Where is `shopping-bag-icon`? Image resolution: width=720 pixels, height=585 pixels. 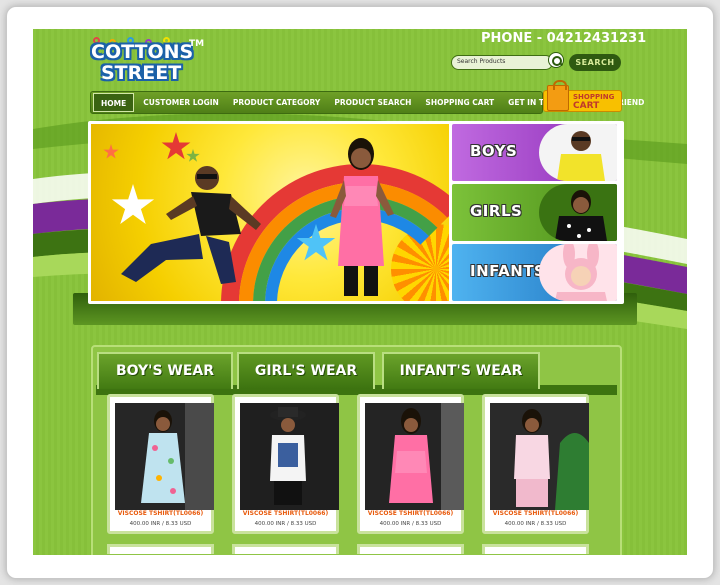
shopping-bag-icon is located at coordinates (558, 95).